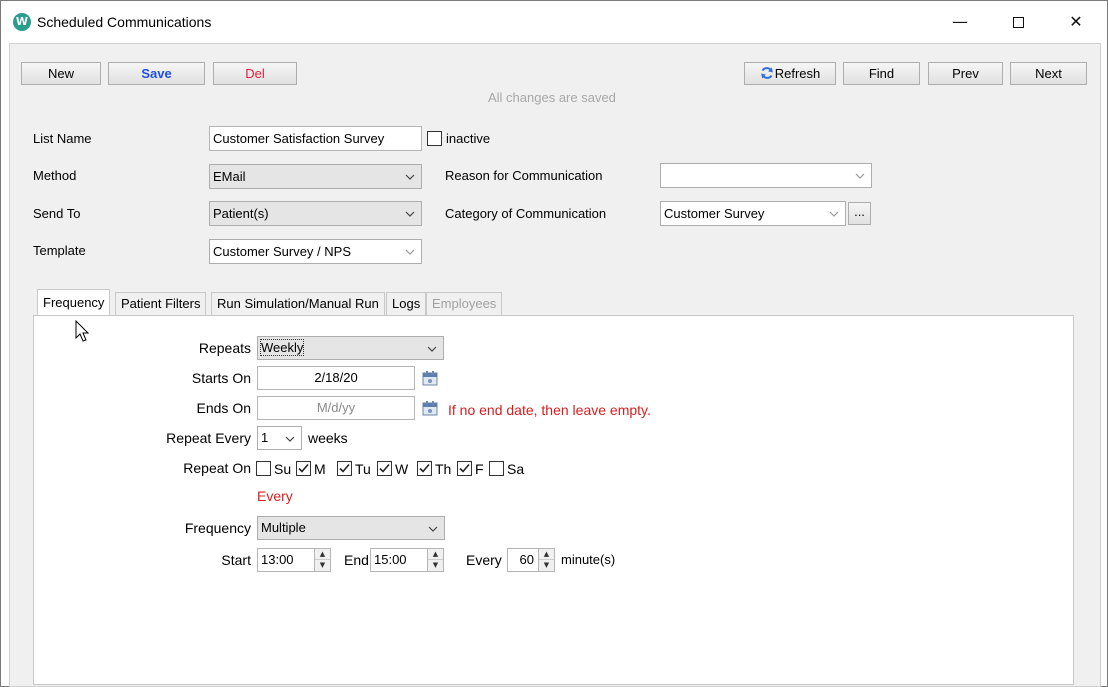 Image resolution: width=1108 pixels, height=687 pixels. Describe the element at coordinates (464, 304) in the screenshot. I see `tab-employees: Employees` at that location.